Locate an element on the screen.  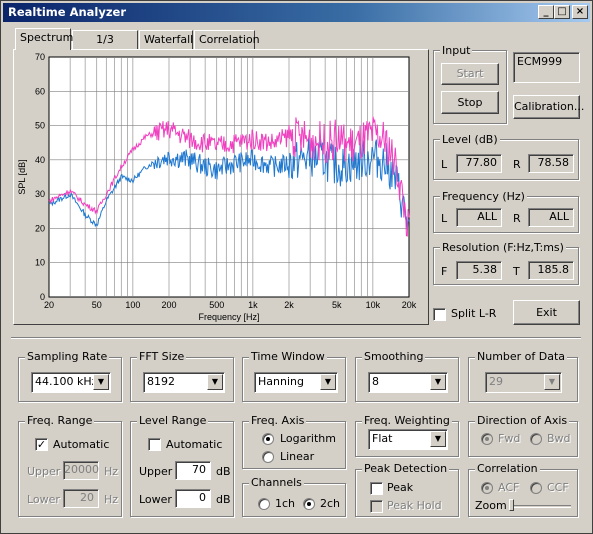
direction-bwd-label: Bwd is located at coordinates (559, 438).